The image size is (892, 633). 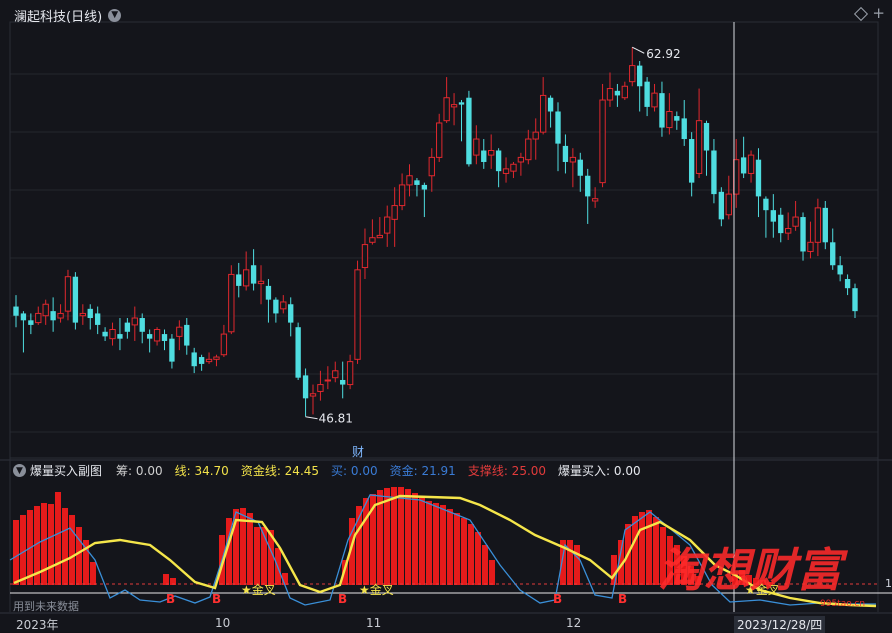 What do you see at coordinates (507, 471) in the screenshot?
I see `indicator-5: 支撑线: 25.00` at bounding box center [507, 471].